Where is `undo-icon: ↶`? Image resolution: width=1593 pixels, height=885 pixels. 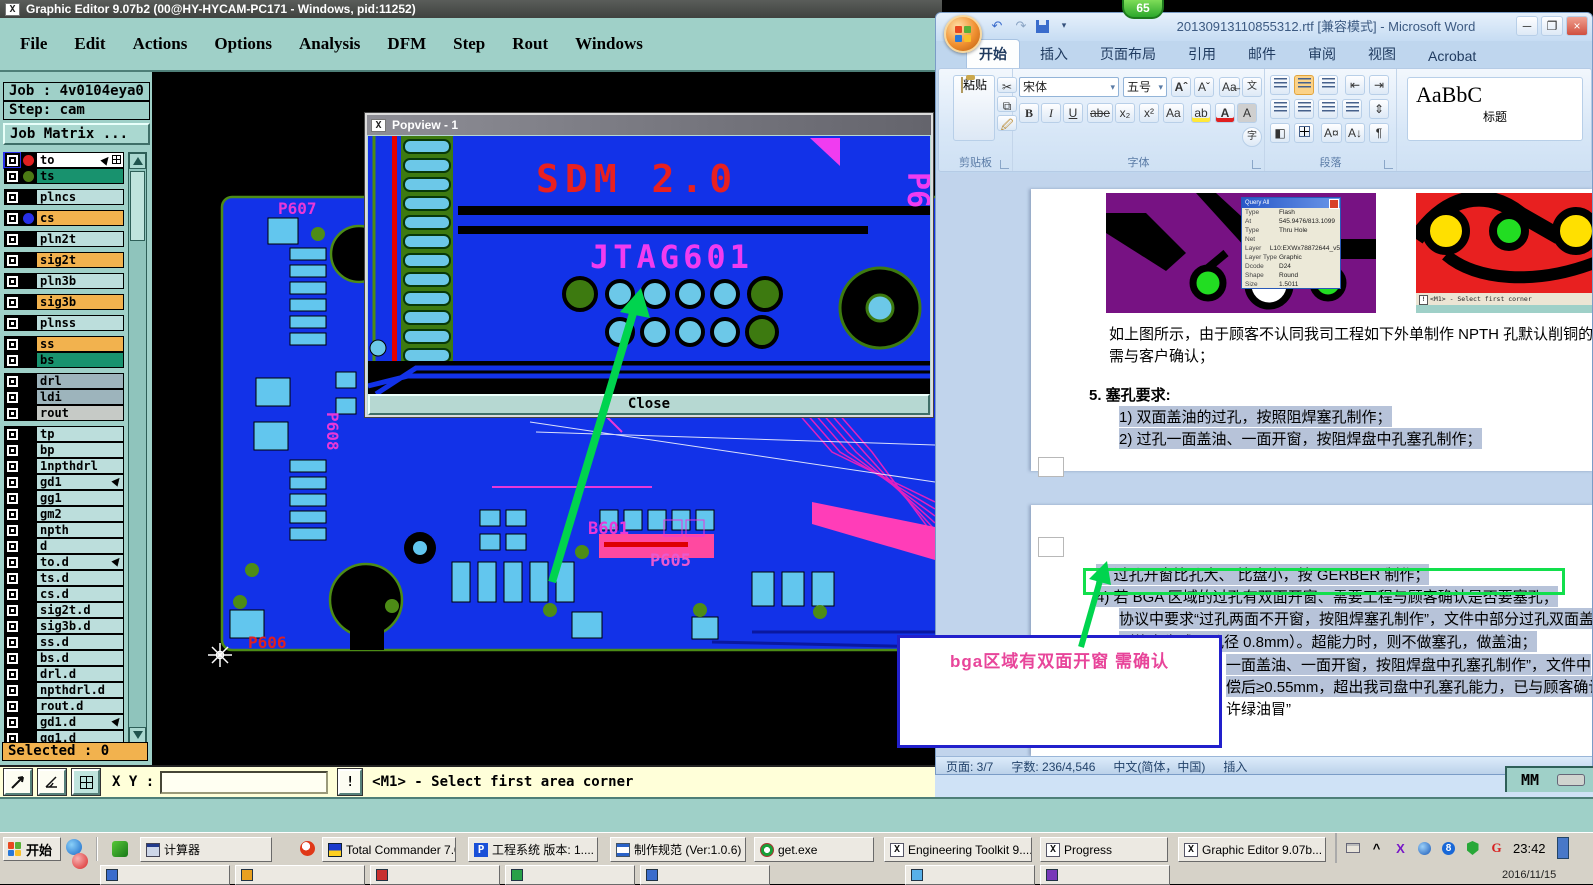
undo-icon: ↶ is located at coordinates (997, 26).